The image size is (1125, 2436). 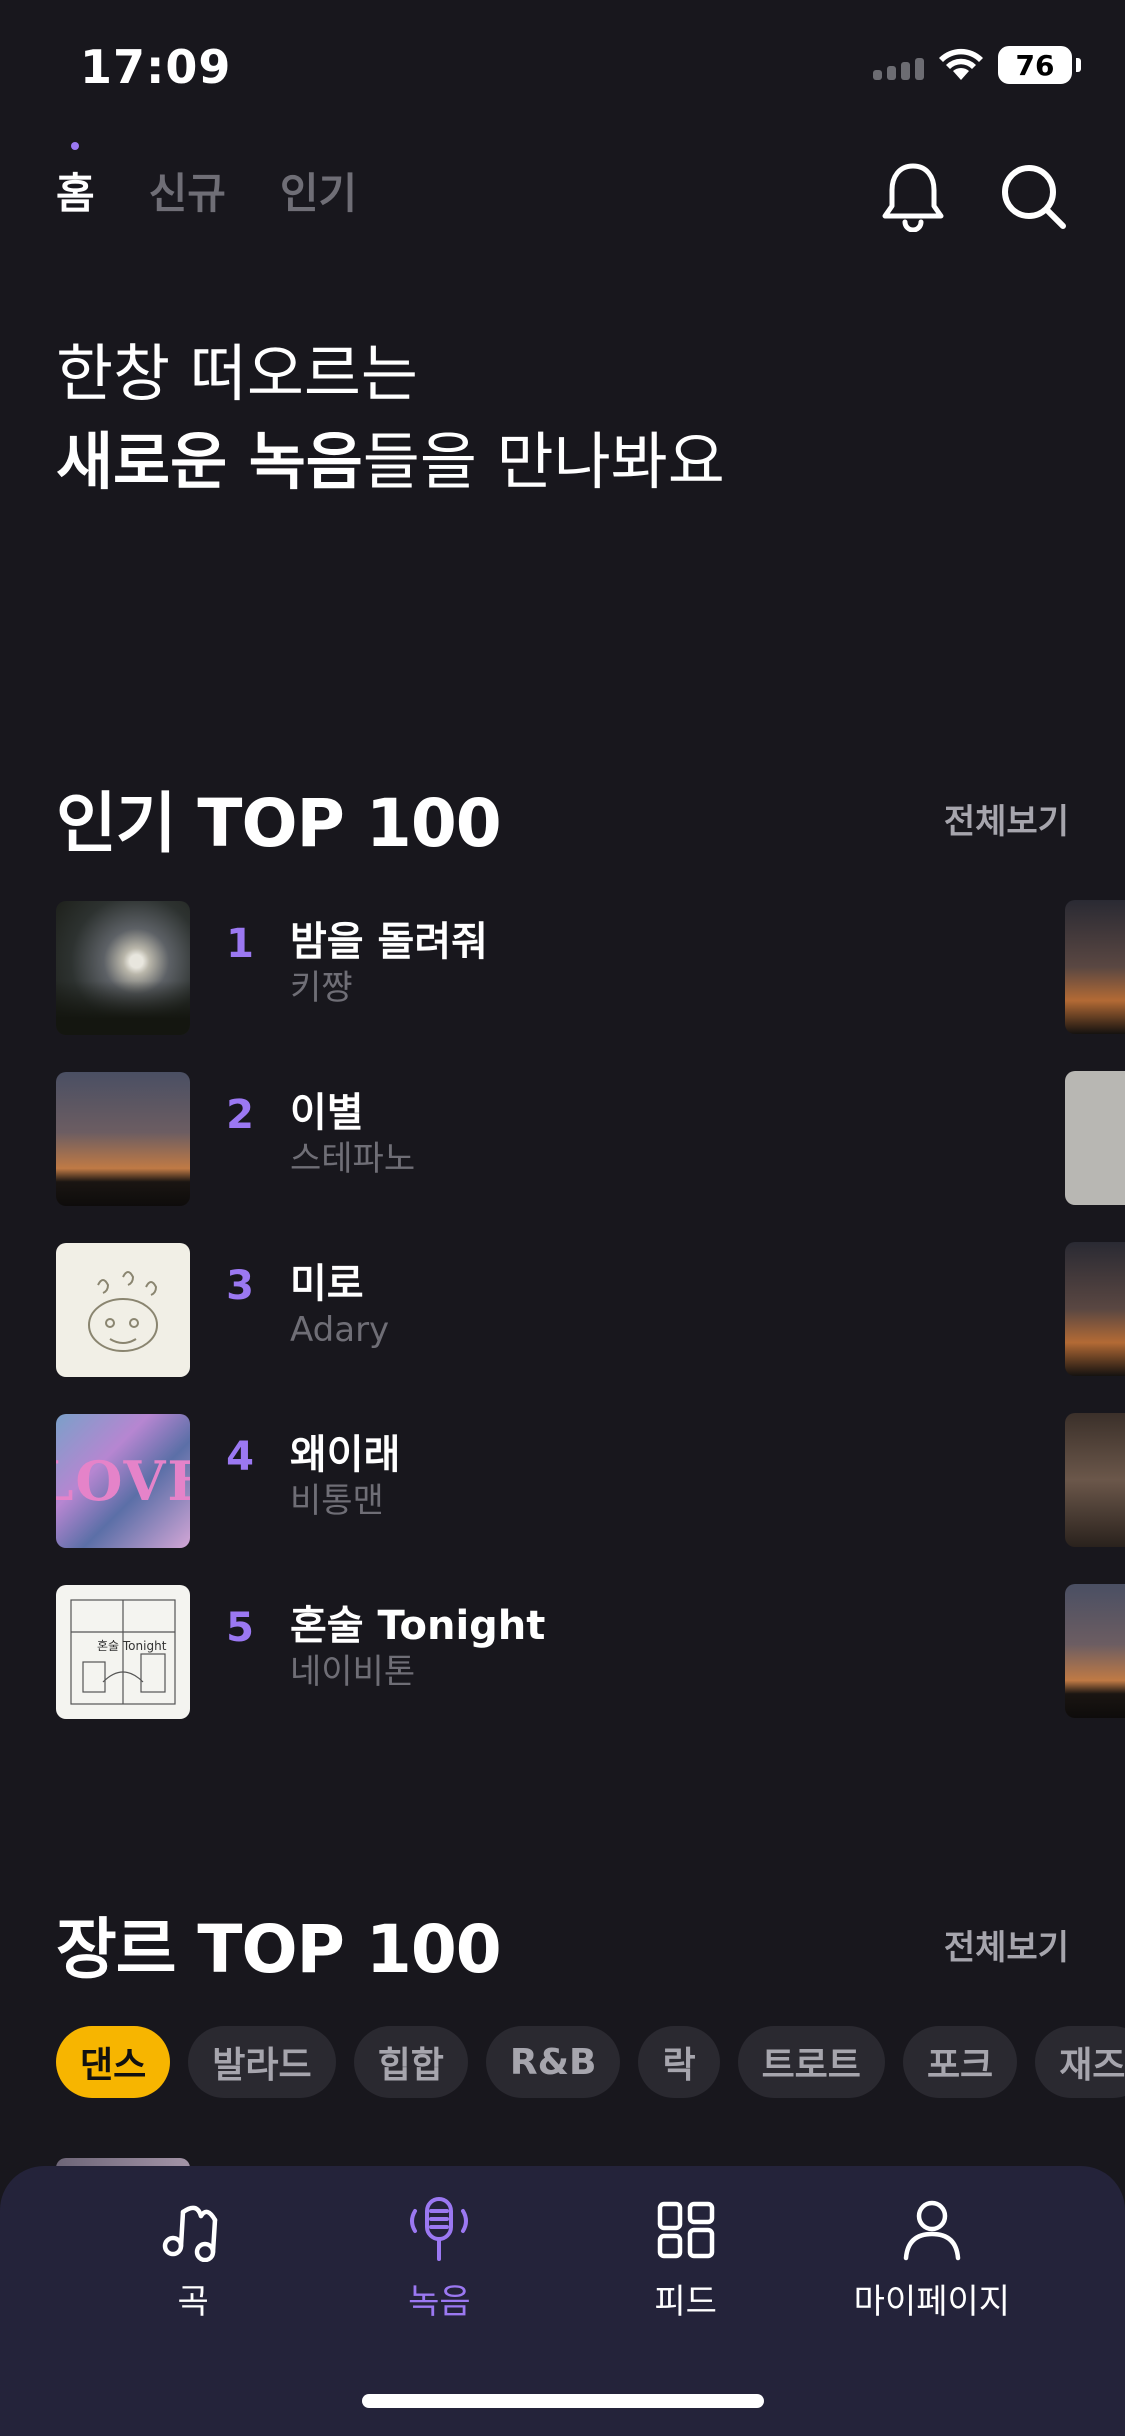 I want to click on song-rank: 5, so click(x=240, y=1628).